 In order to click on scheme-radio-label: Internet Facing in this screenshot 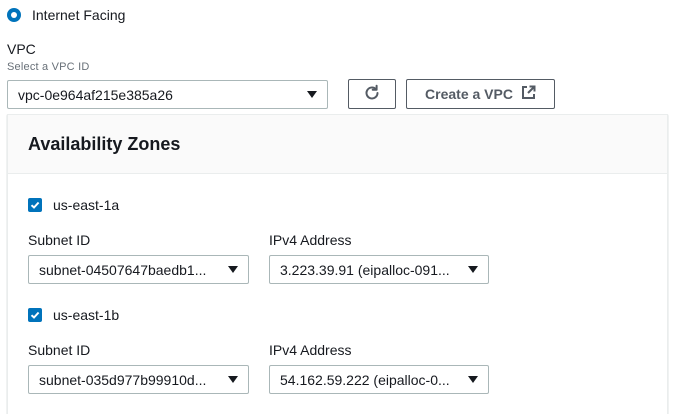, I will do `click(79, 15)`.